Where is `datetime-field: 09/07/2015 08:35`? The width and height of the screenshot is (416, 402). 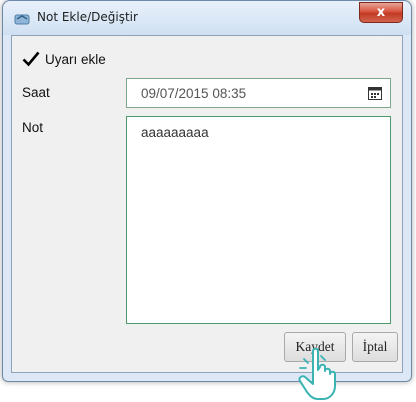
datetime-field: 09/07/2015 08:35 is located at coordinates (258, 93).